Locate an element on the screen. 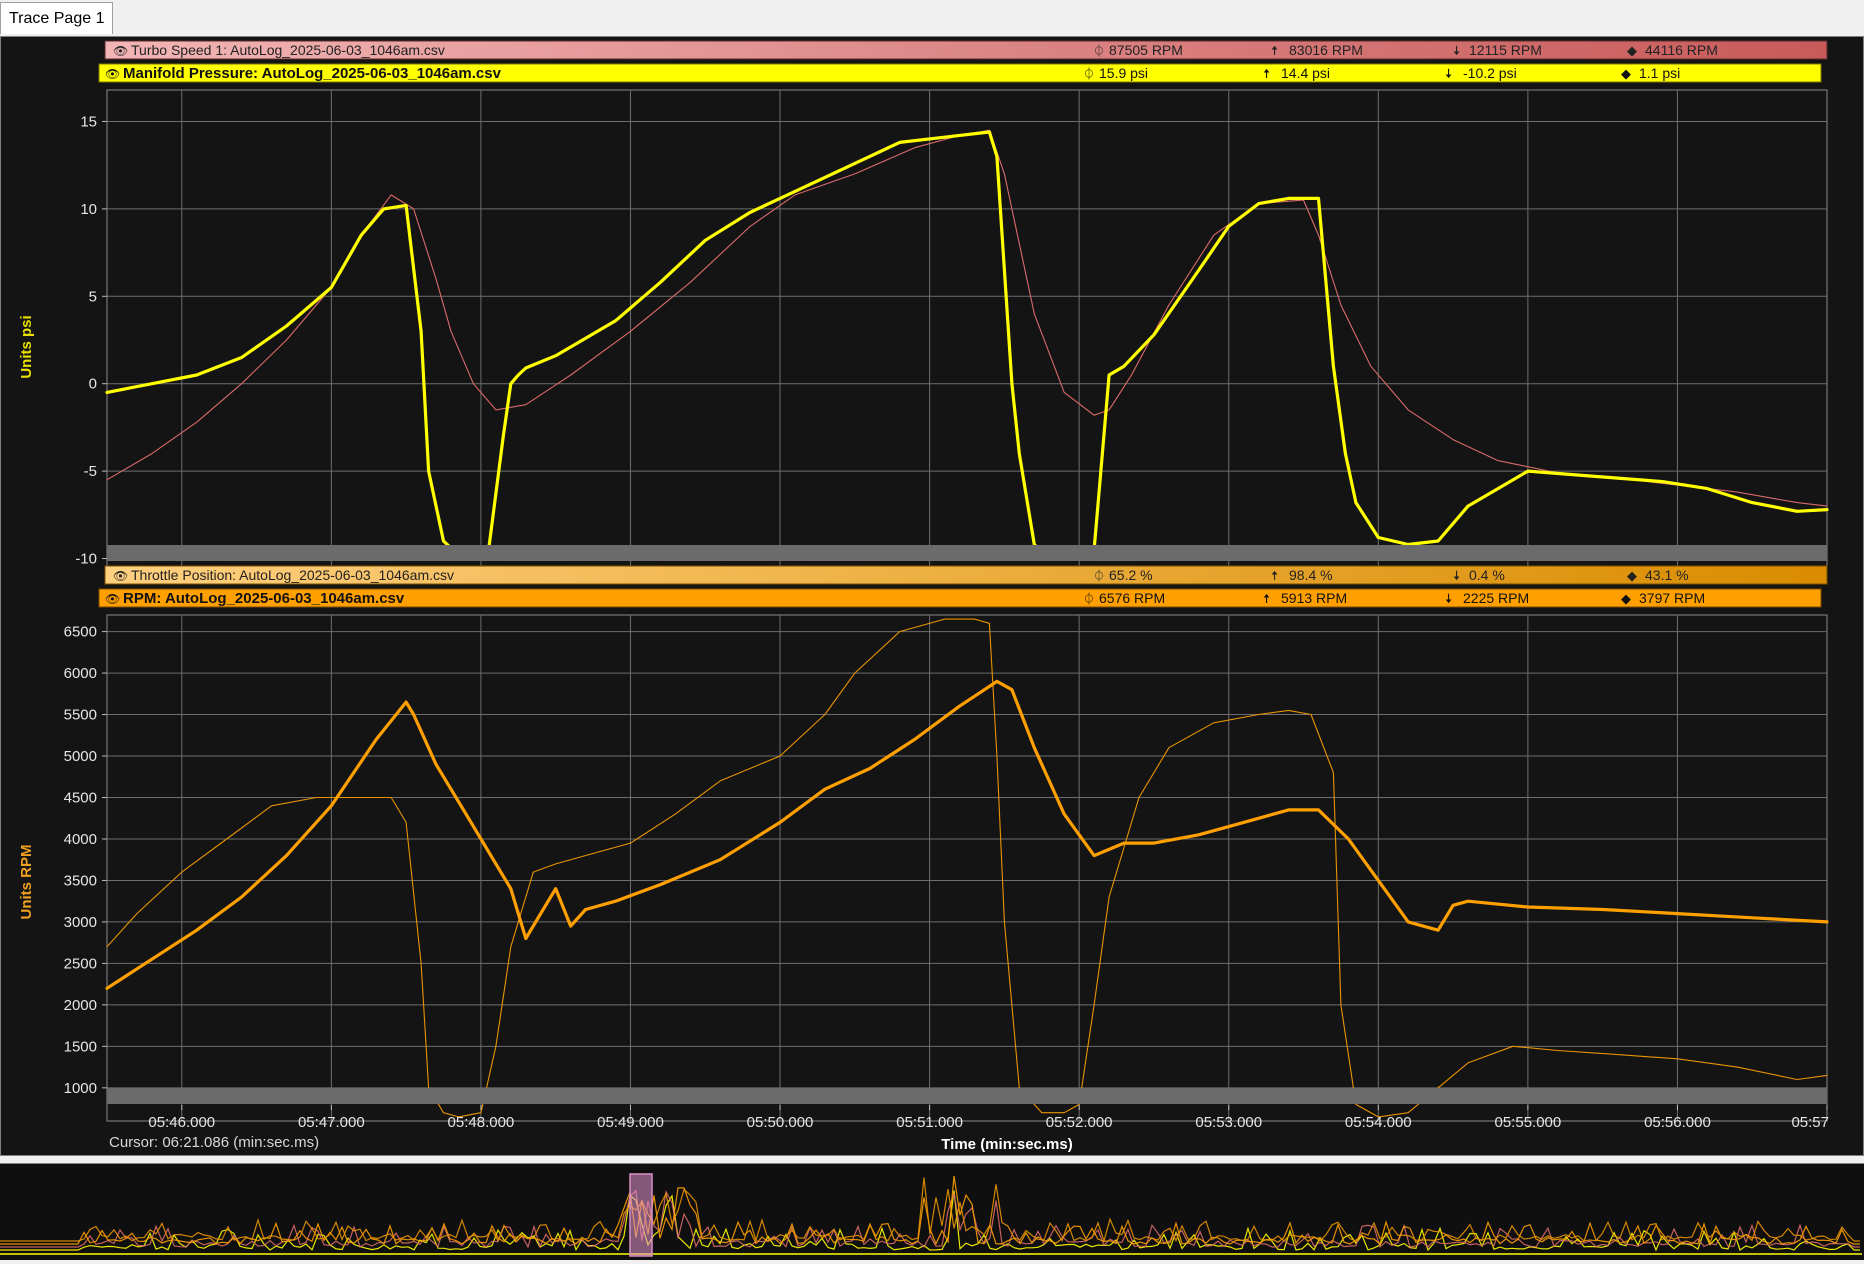 The width and height of the screenshot is (1864, 1264). legend-max-manifold-pressure: 14.4 psi is located at coordinates (1305, 73).